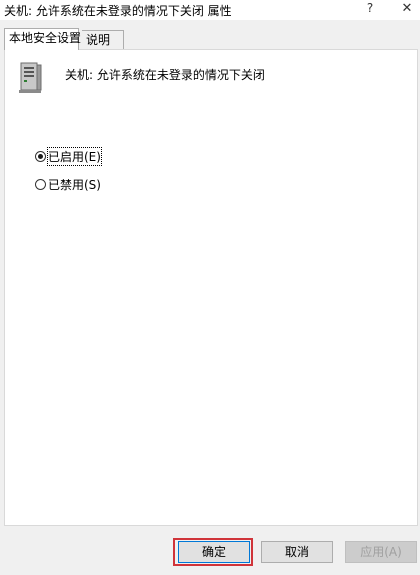 The width and height of the screenshot is (420, 575). I want to click on tab-local-security-setting: 本地安全设置, so click(42, 39).